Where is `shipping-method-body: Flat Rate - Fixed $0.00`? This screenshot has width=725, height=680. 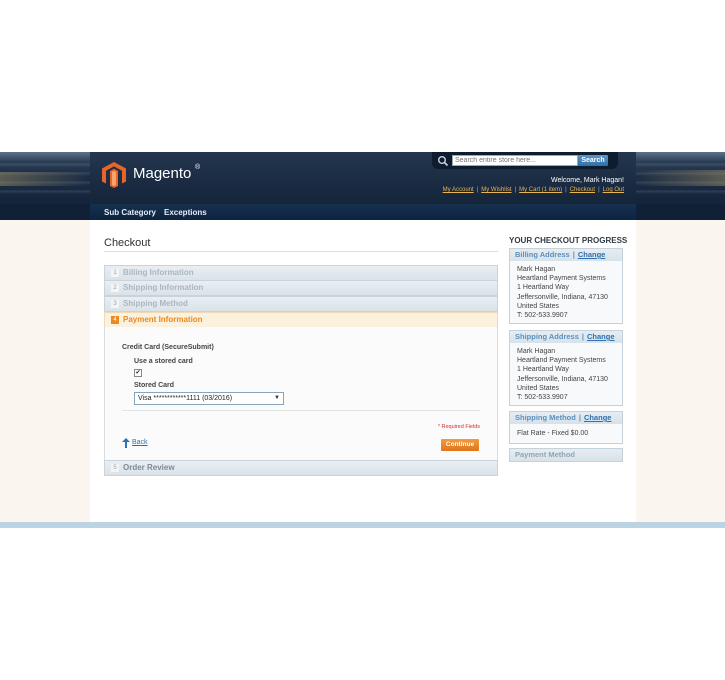 shipping-method-body: Flat Rate - Fixed $0.00 is located at coordinates (566, 433).